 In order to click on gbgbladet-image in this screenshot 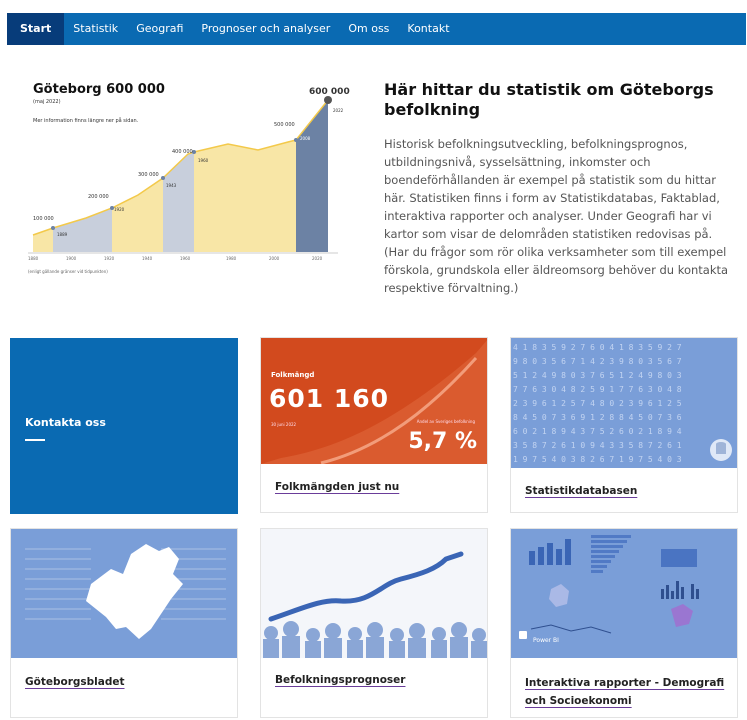, I will do `click(124, 593)`.